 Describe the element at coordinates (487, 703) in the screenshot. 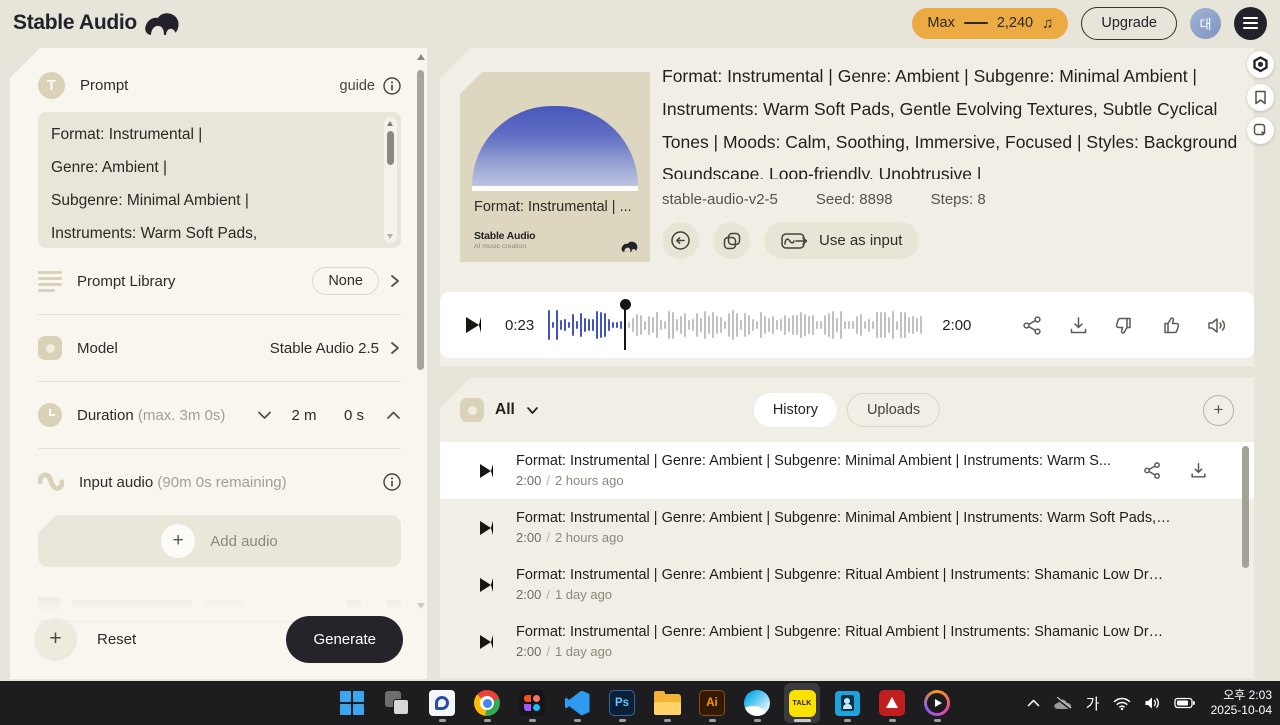

I see `app-chrome` at that location.